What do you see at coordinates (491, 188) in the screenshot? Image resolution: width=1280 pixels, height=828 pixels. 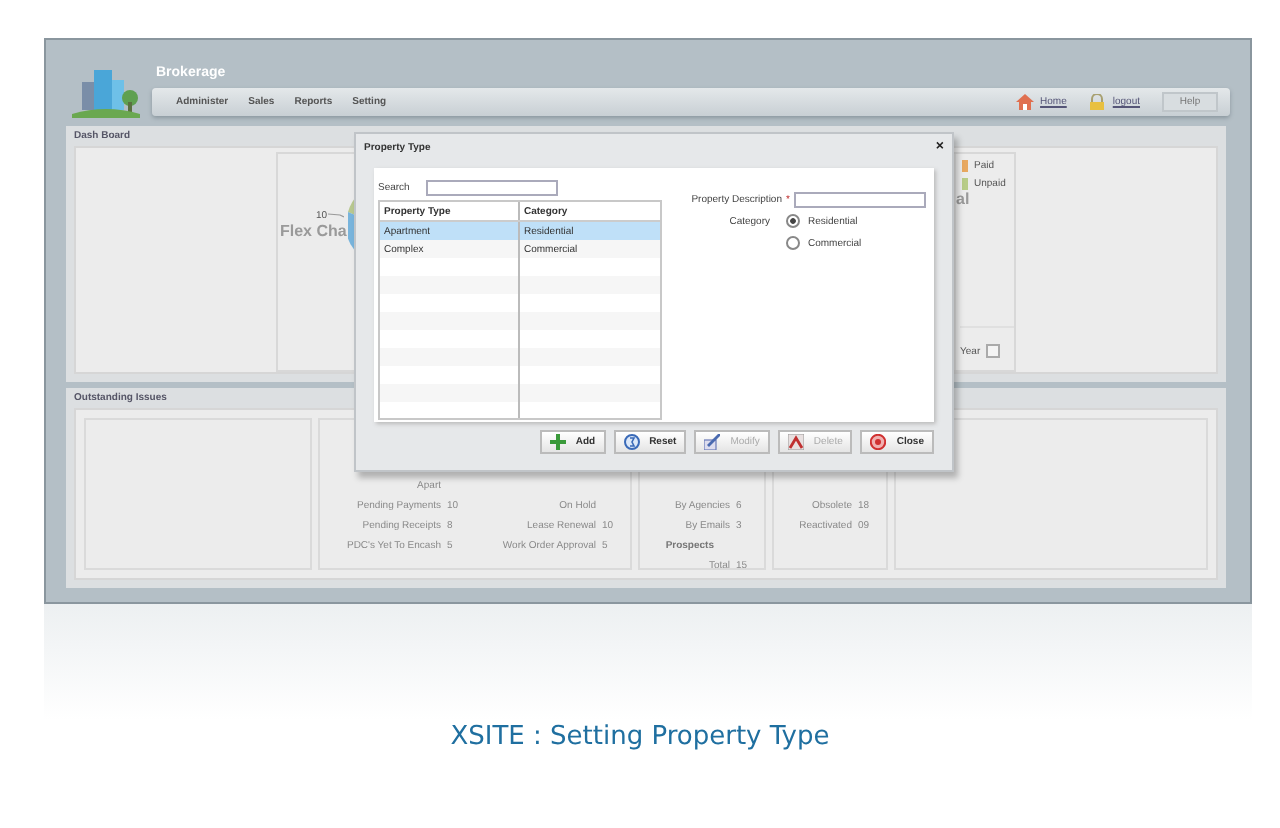 I see `search-field` at bounding box center [491, 188].